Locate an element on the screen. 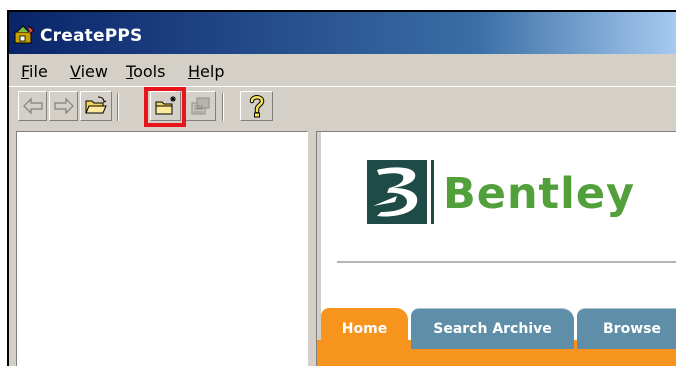 Image resolution: width=676 pixels, height=366 pixels. build-icon is located at coordinates (200, 106).